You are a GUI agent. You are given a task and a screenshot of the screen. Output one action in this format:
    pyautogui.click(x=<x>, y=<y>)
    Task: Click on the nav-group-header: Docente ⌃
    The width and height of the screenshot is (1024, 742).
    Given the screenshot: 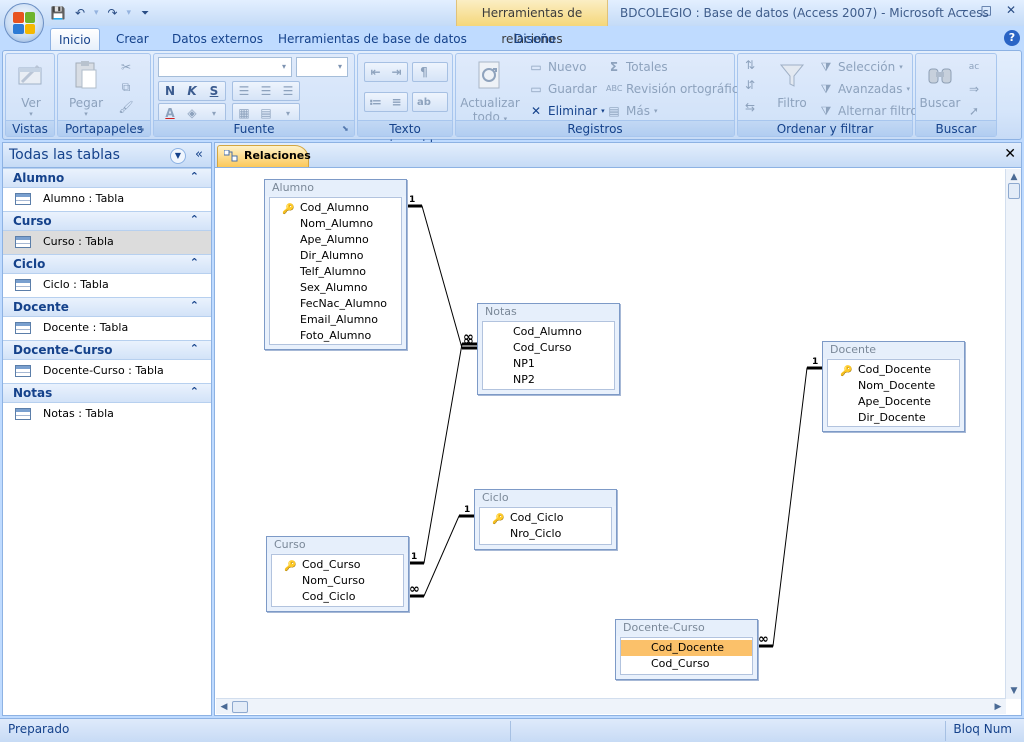 What is the action you would take?
    pyautogui.click(x=107, y=307)
    